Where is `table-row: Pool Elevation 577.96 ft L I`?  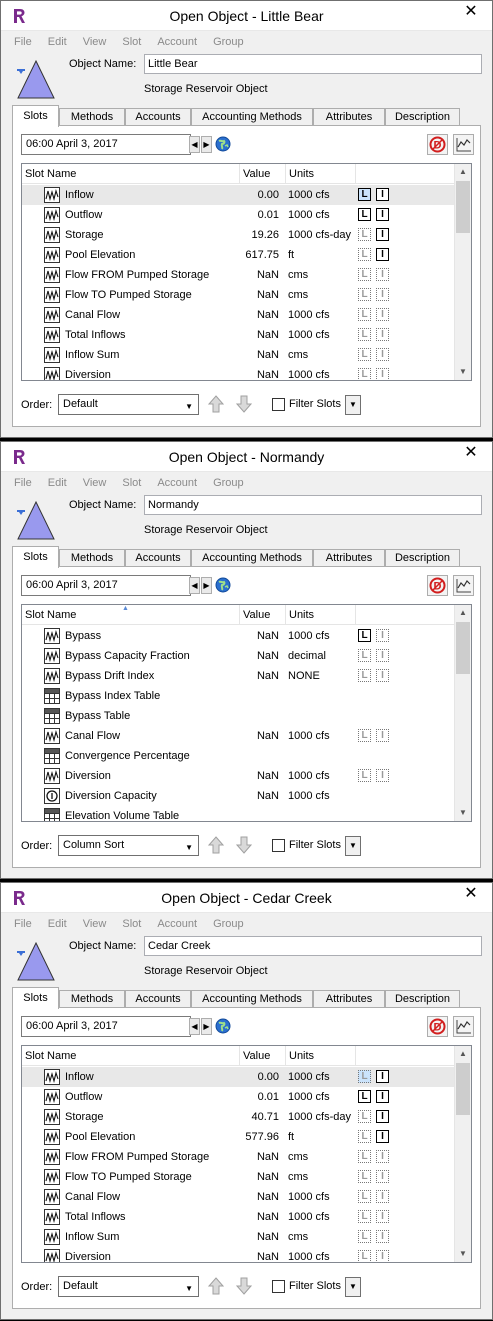 table-row: Pool Elevation 577.96 ft L I is located at coordinates (238, 1137).